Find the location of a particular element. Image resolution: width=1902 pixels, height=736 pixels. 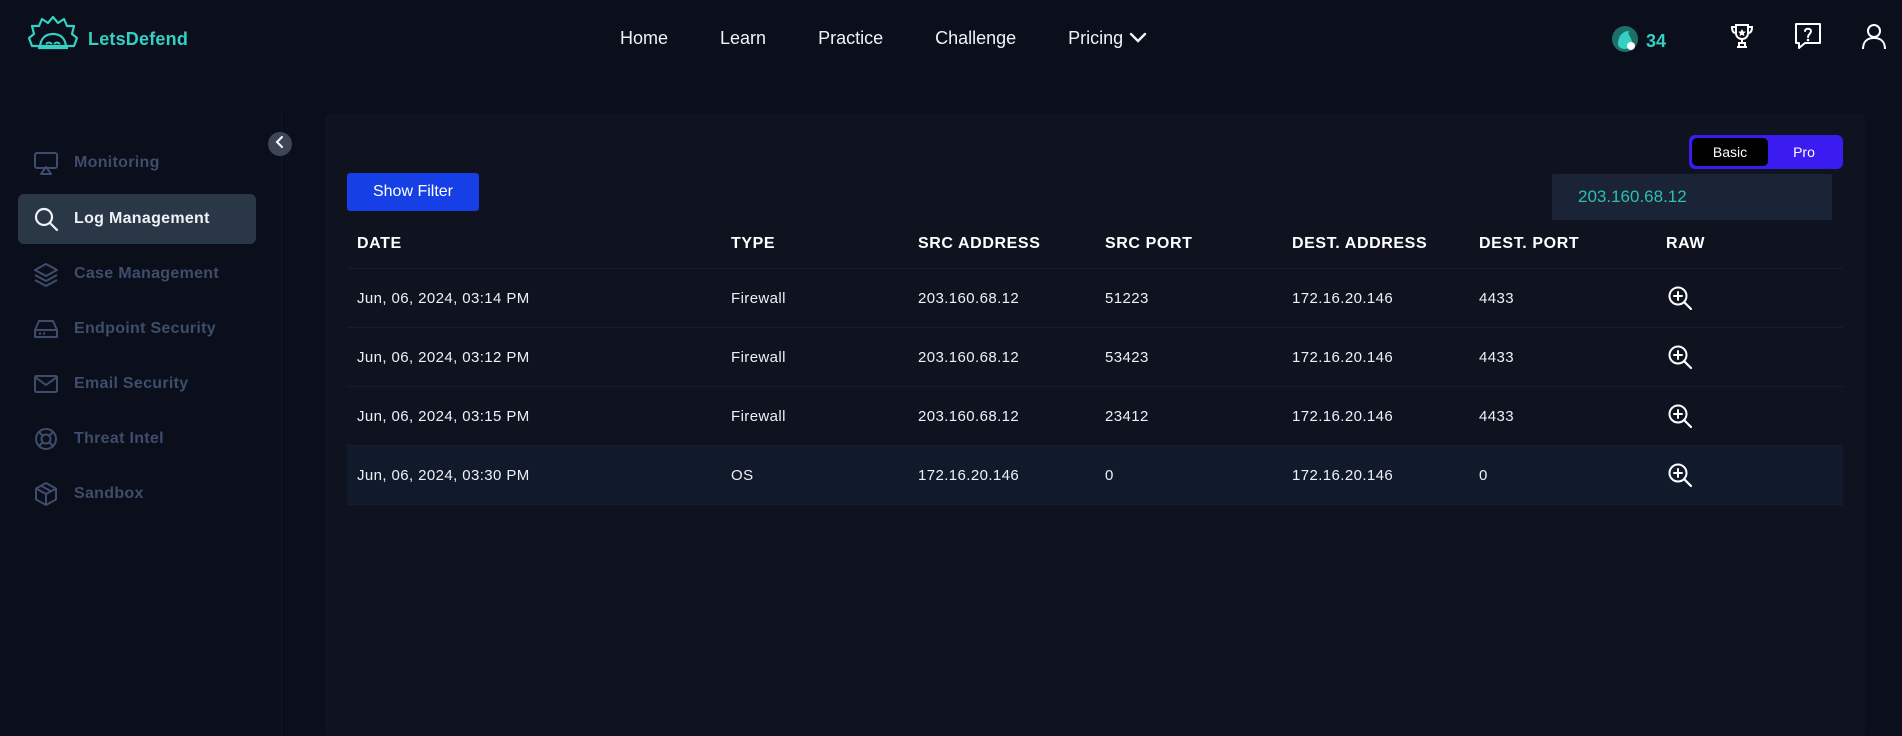

cell-src-port: 51223 is located at coordinates (1127, 298).